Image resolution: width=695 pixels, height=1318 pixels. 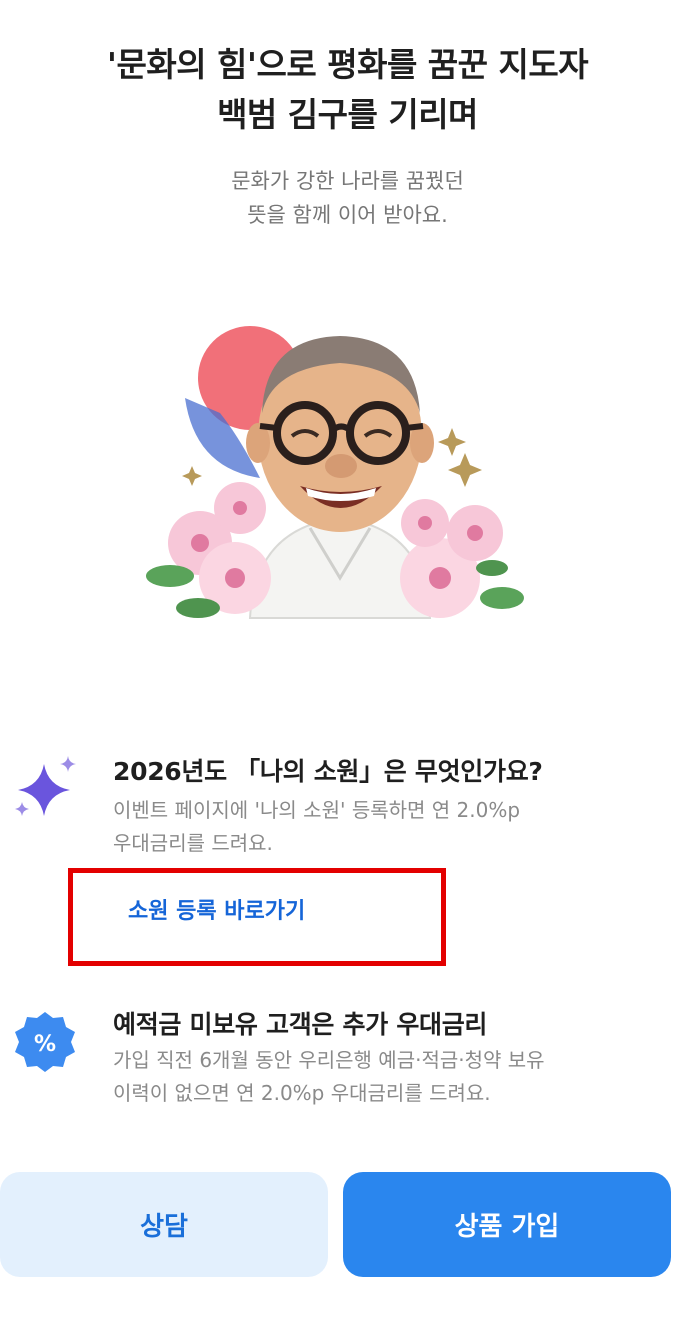 I want to click on benefit-wish-desc-line-2: 우대금리를 드려요., so click(x=193, y=843).